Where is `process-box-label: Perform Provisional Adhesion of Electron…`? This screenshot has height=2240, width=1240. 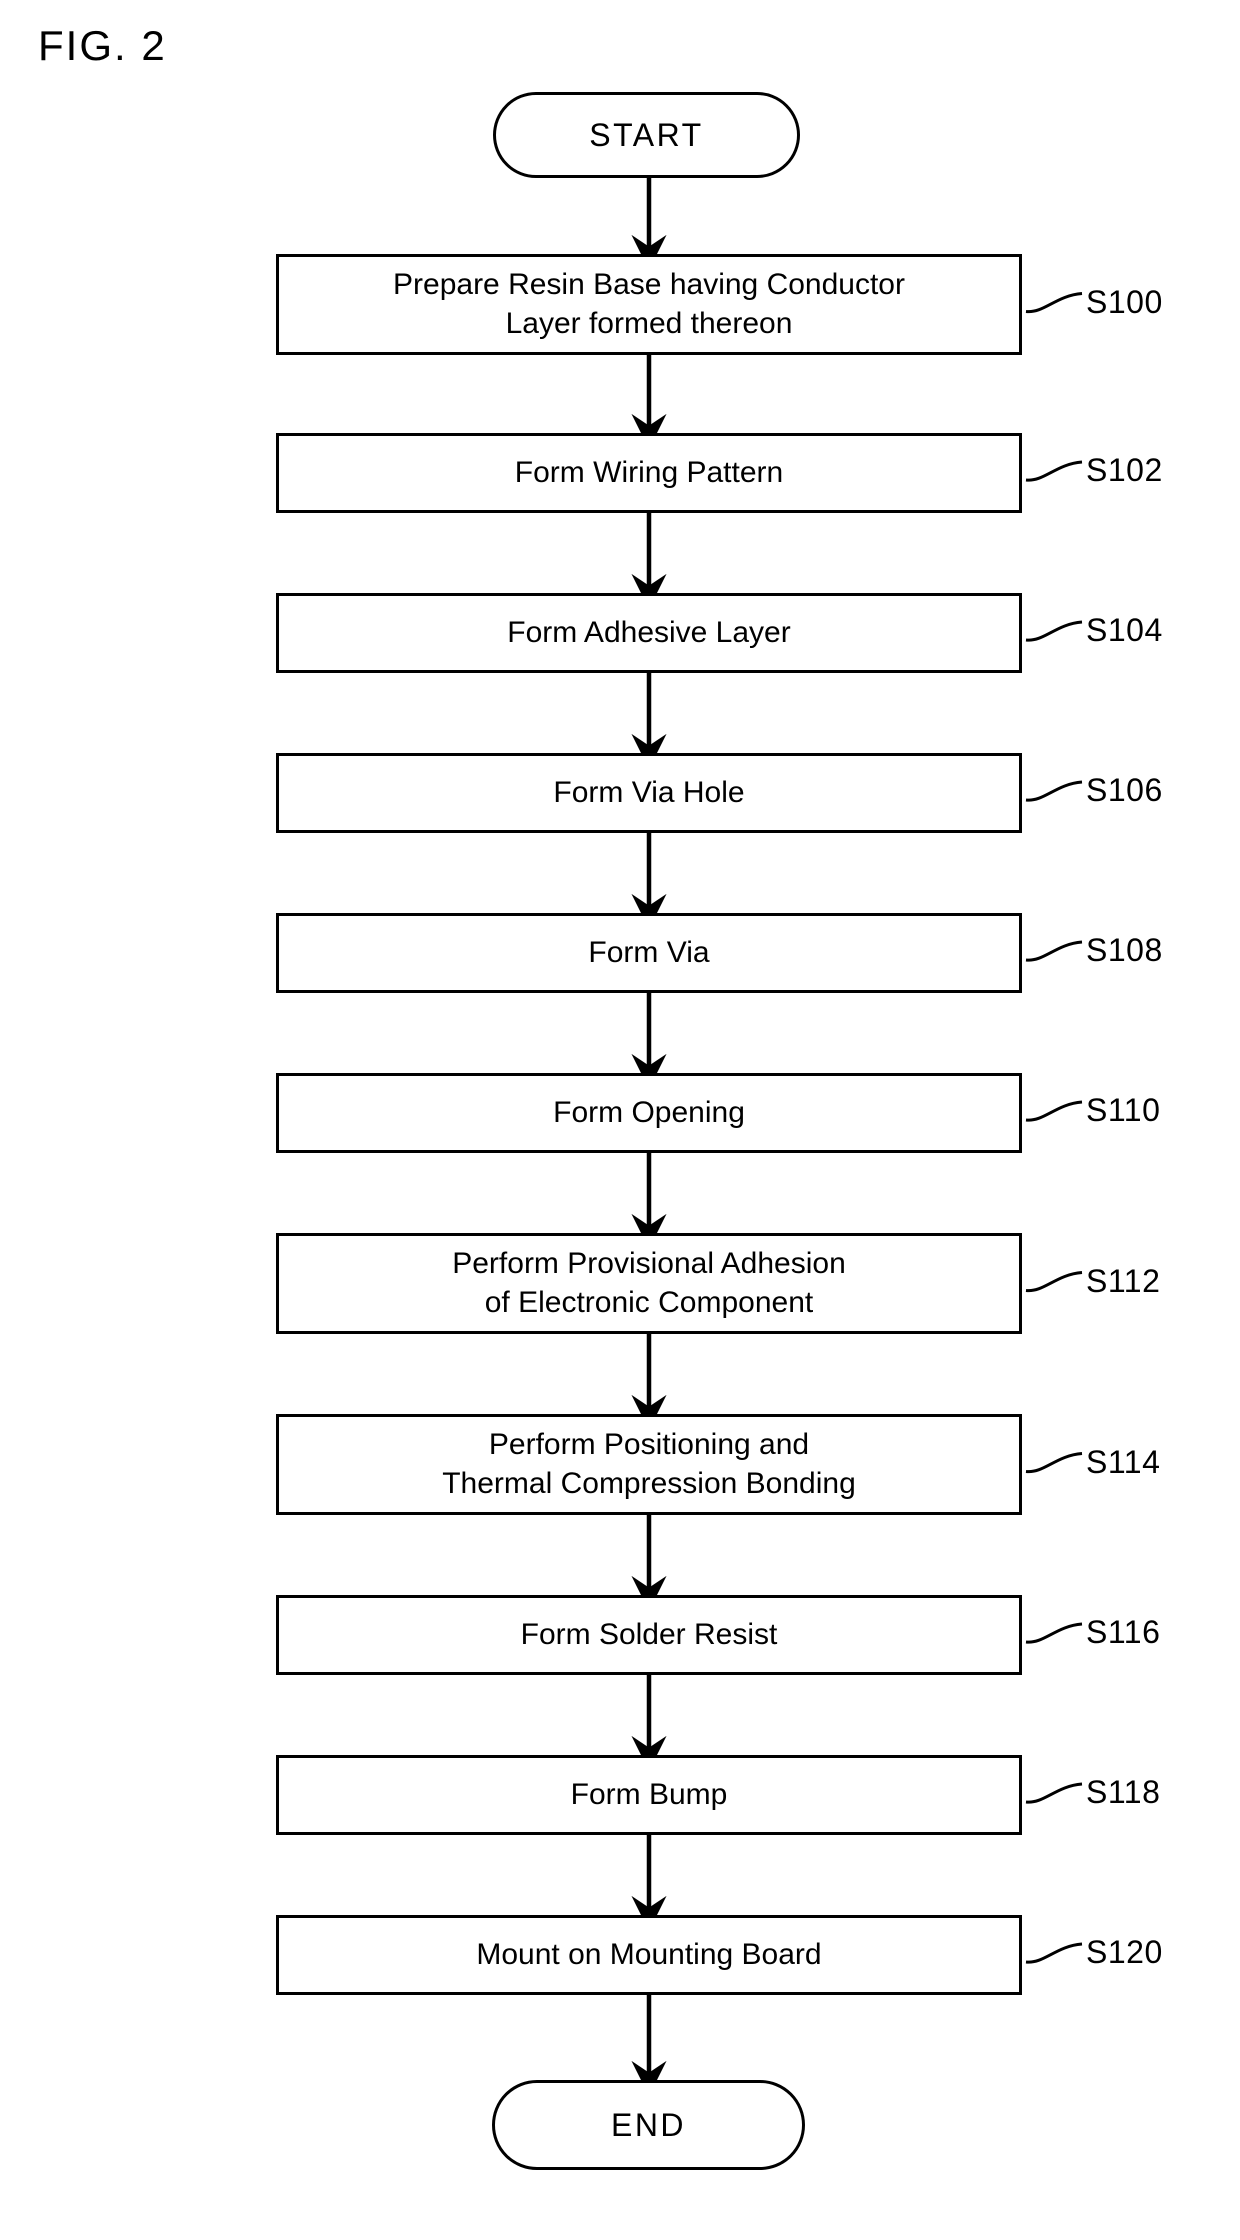
process-box-label: Perform Provisional Adhesion of Electron… is located at coordinates (649, 1283).